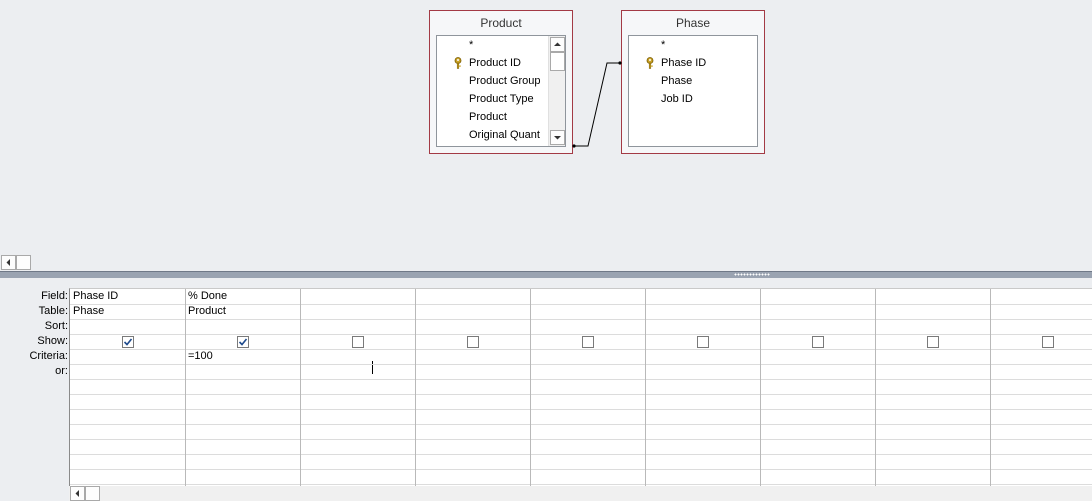 The width and height of the screenshot is (1092, 503). What do you see at coordinates (242, 296) in the screenshot?
I see `grid-cell-field: % Done` at bounding box center [242, 296].